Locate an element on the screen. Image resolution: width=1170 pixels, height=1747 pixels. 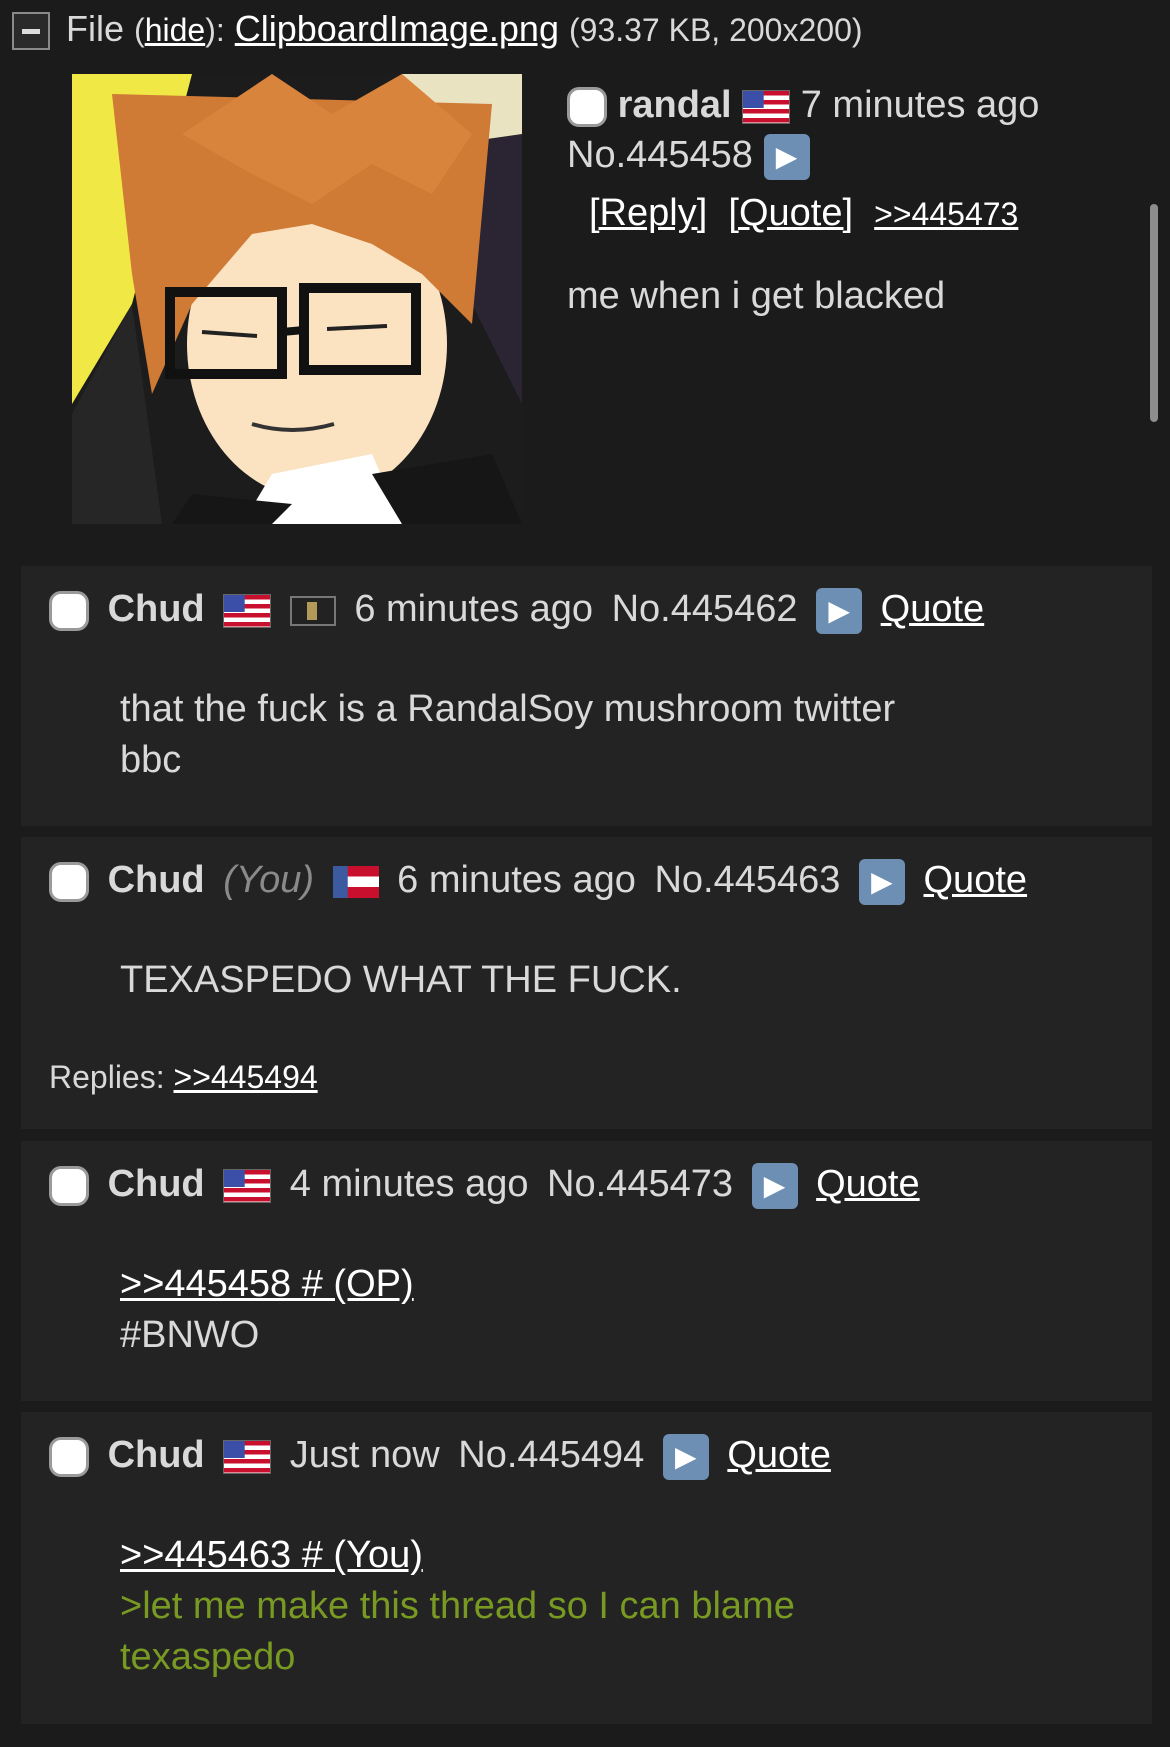
replies-line: Replies: >>445494 is located at coordinates (183, 1077).